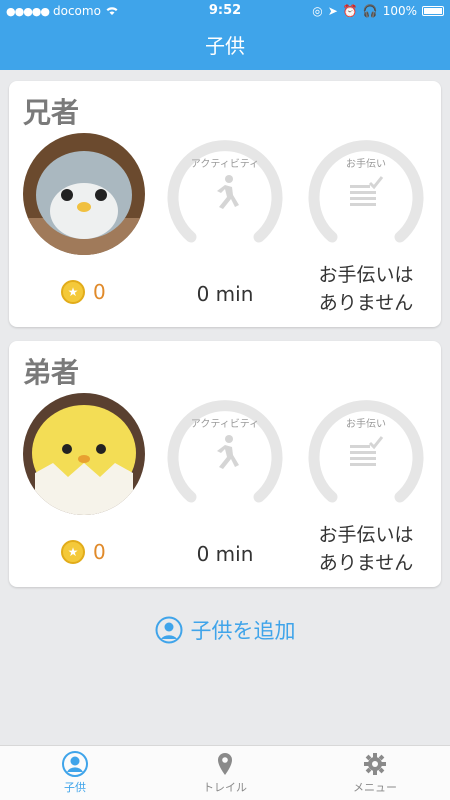 This screenshot has width=450, height=800. What do you see at coordinates (225, 787) in the screenshot?
I see `tab-label: トレイル` at bounding box center [225, 787].